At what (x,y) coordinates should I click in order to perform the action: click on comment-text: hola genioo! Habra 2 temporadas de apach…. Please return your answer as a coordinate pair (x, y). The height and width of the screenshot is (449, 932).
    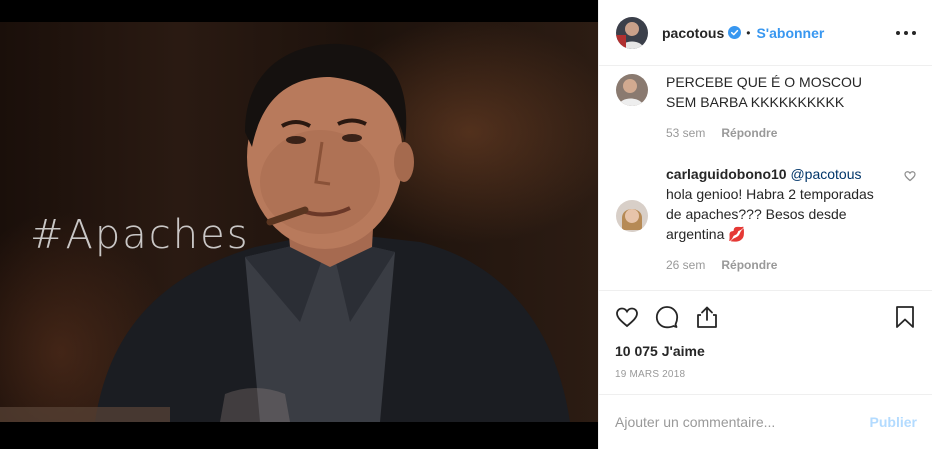
    Looking at the image, I should click on (770, 214).